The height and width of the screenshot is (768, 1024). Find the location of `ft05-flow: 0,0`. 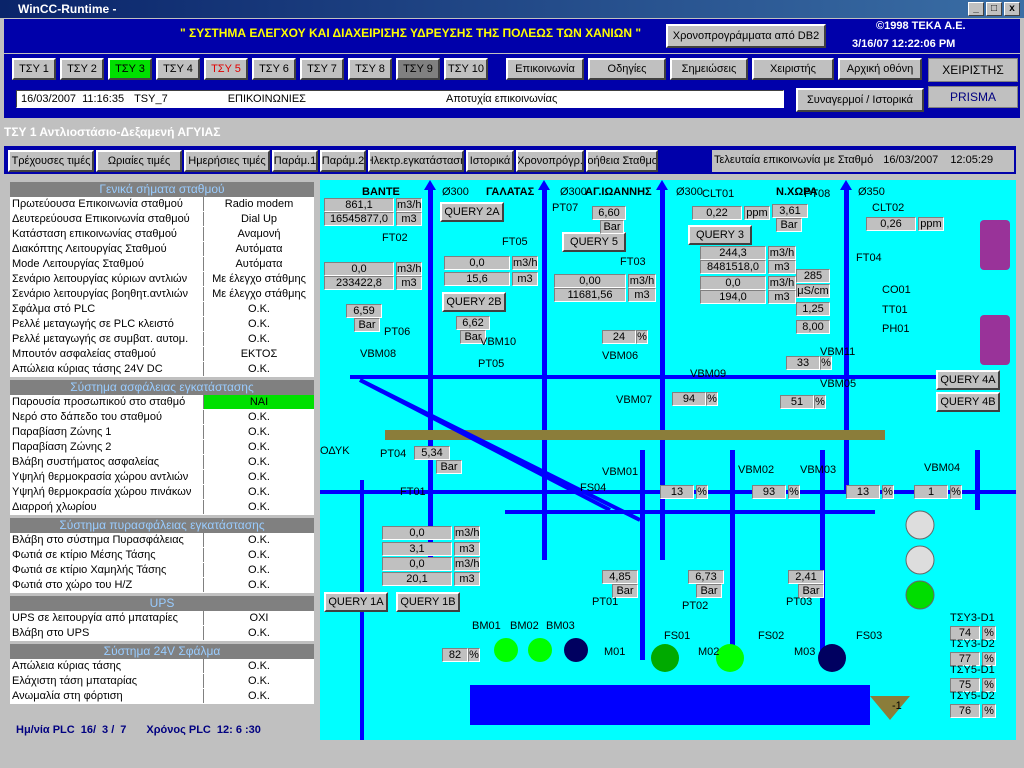

ft05-flow: 0,0 is located at coordinates (477, 263).